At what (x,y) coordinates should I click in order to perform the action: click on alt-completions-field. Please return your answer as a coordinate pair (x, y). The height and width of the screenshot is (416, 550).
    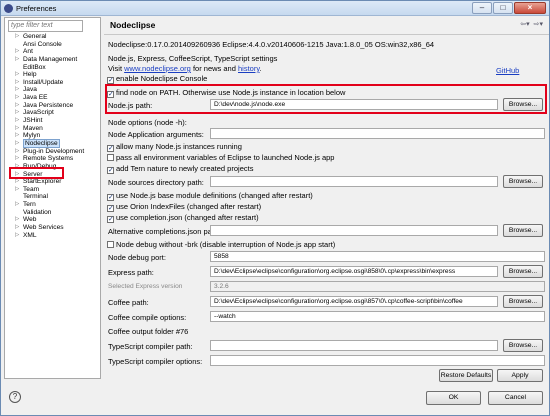
    Looking at the image, I should click on (354, 230).